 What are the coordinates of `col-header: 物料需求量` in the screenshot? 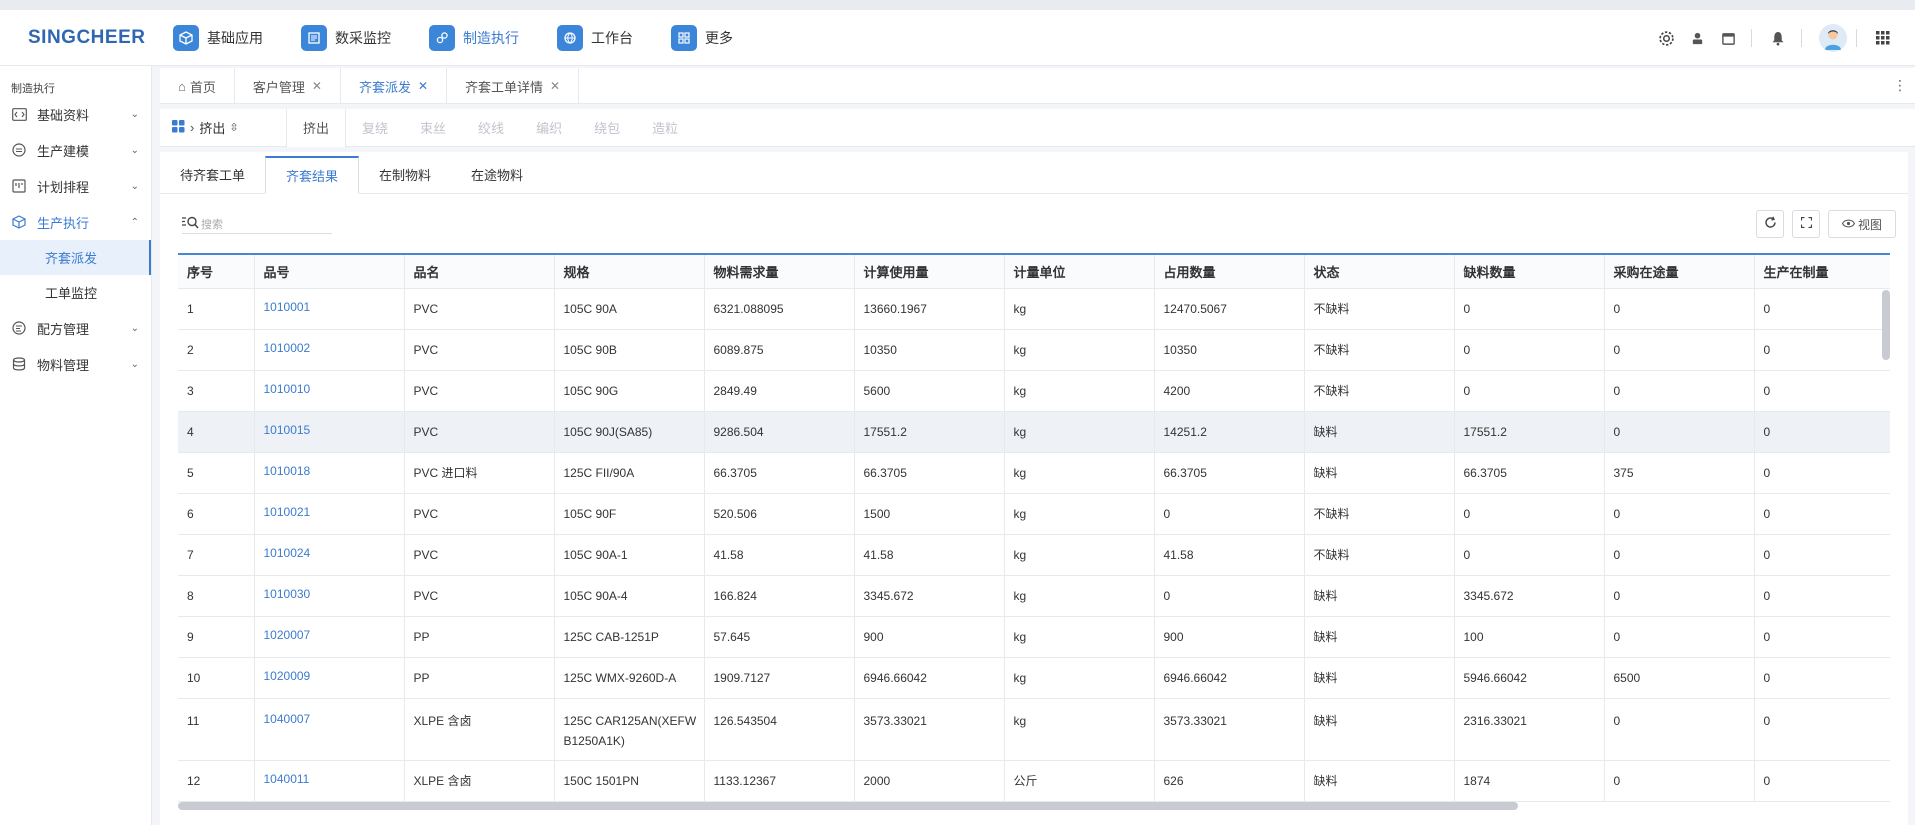 It's located at (779, 272).